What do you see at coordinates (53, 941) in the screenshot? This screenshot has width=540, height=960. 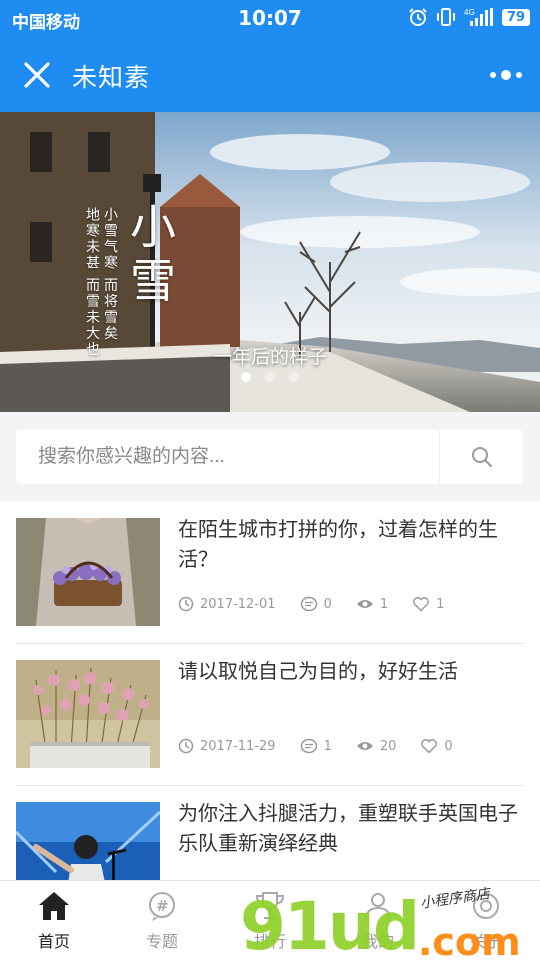 I see `tab-label: 首页` at bounding box center [53, 941].